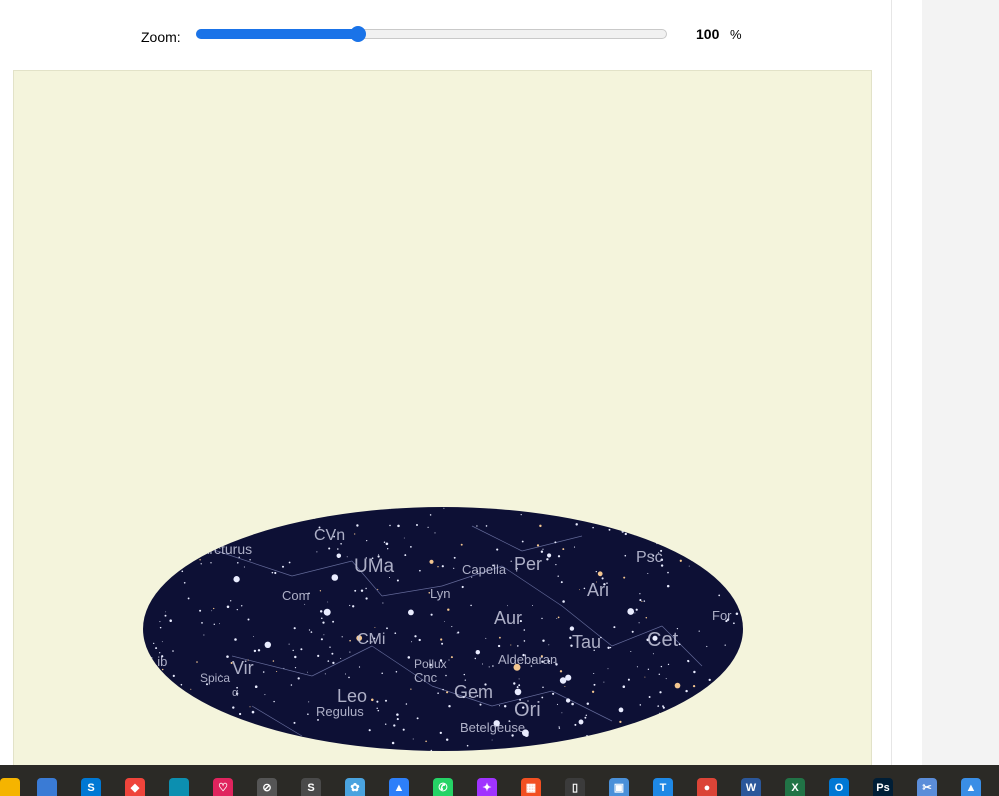  What do you see at coordinates (267, 787) in the screenshot?
I see `blocked-app-icon: ⊘` at bounding box center [267, 787].